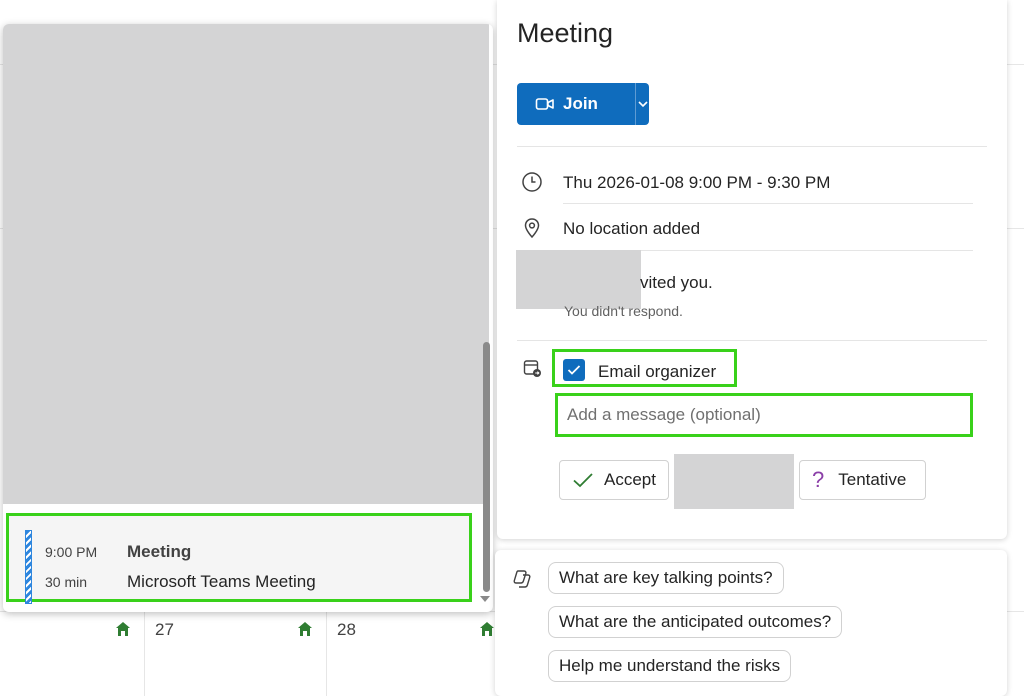 The width and height of the screenshot is (1024, 696). Describe the element at coordinates (532, 228) in the screenshot. I see `location-pin-icon` at that location.